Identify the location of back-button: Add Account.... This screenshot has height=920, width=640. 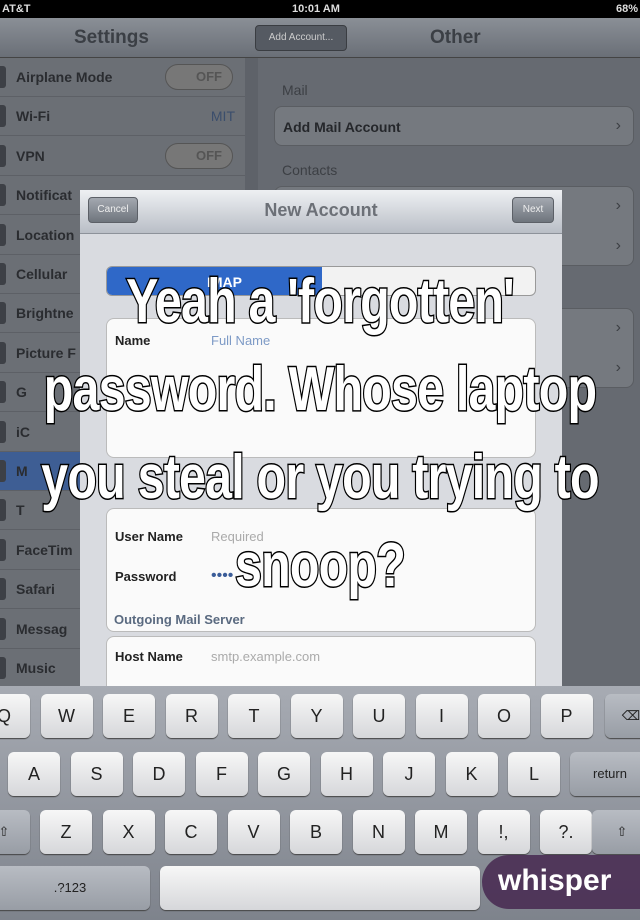
(301, 38).